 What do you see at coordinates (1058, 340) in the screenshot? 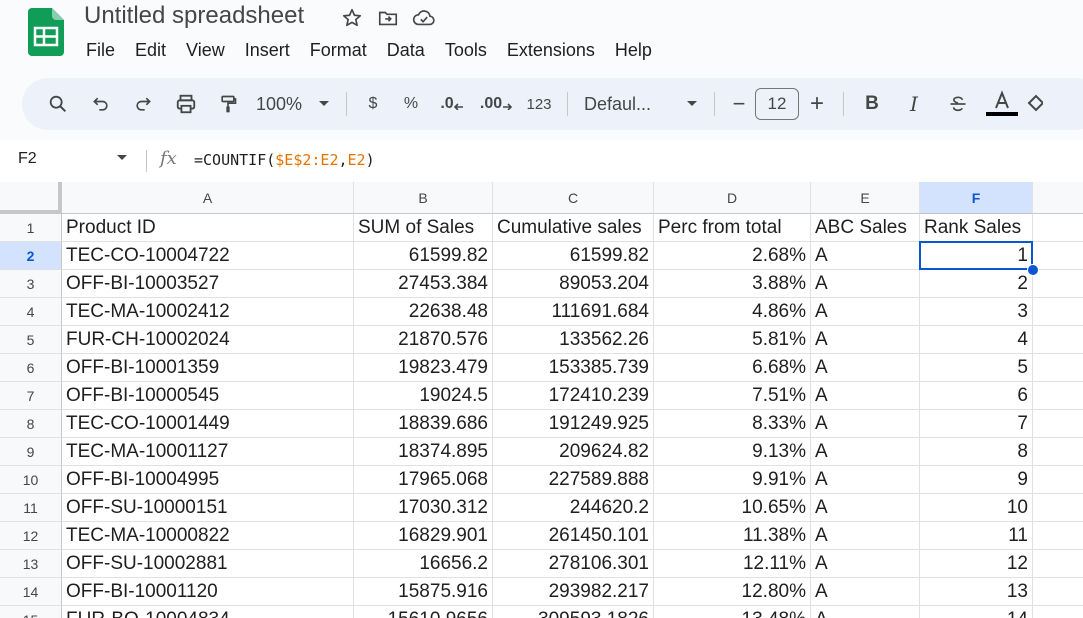
I see `cell-g5` at bounding box center [1058, 340].